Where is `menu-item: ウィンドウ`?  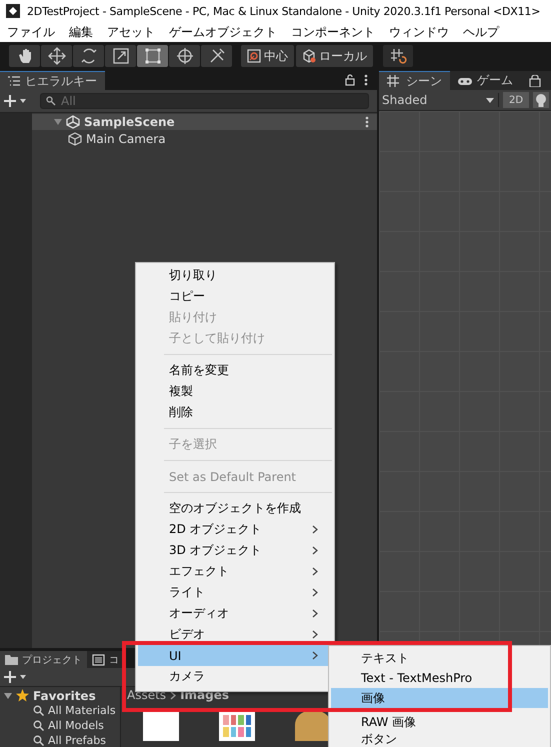 menu-item: ウィンドウ is located at coordinates (419, 32).